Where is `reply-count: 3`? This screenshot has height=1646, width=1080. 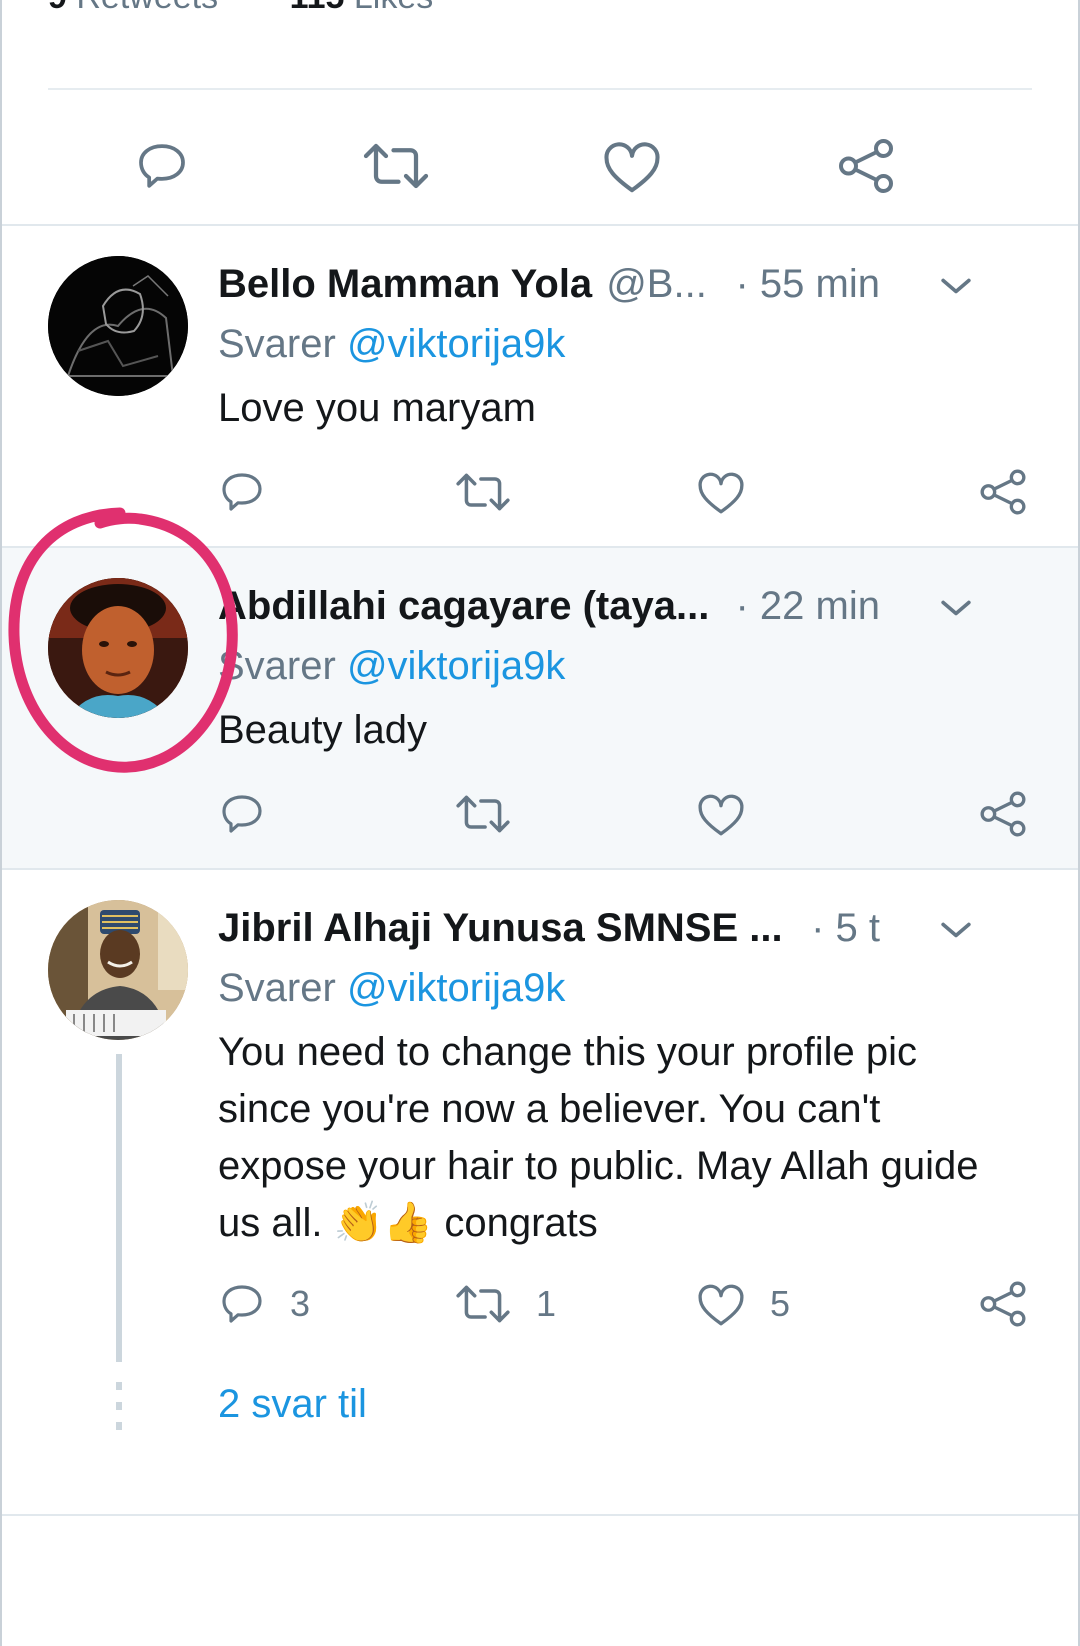 reply-count: 3 is located at coordinates (300, 1303).